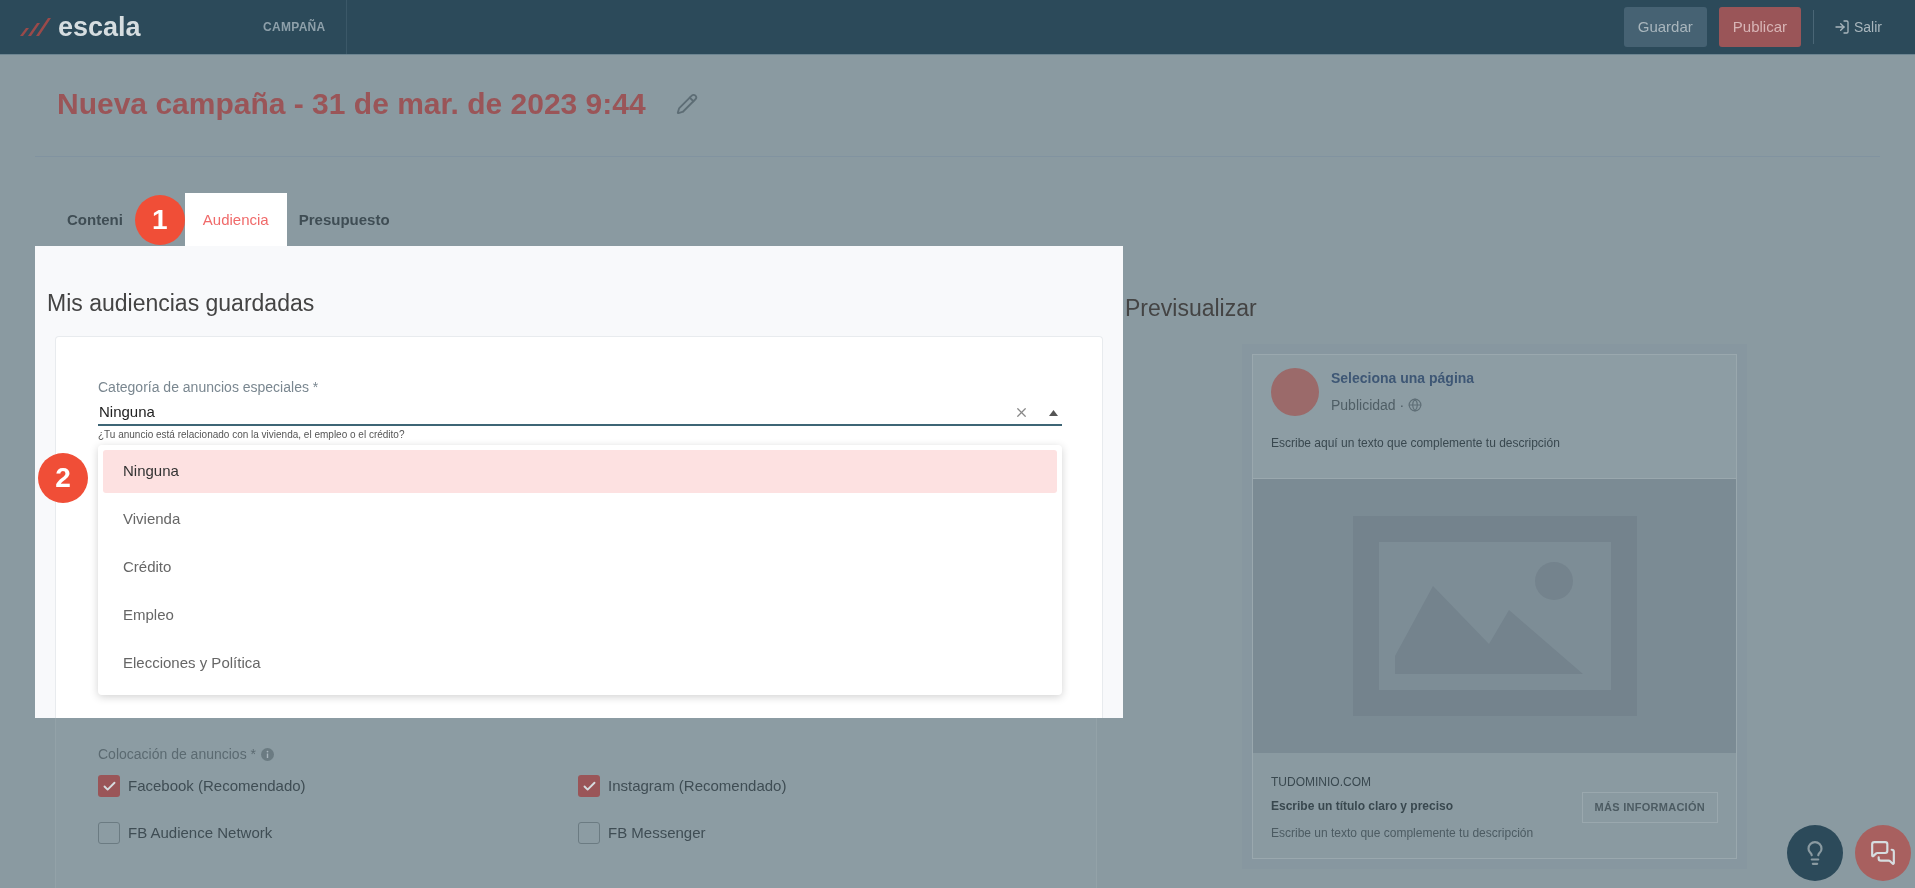 The image size is (1915, 888). What do you see at coordinates (657, 832) in the screenshot?
I see `checkbox-label: FB Messenger` at bounding box center [657, 832].